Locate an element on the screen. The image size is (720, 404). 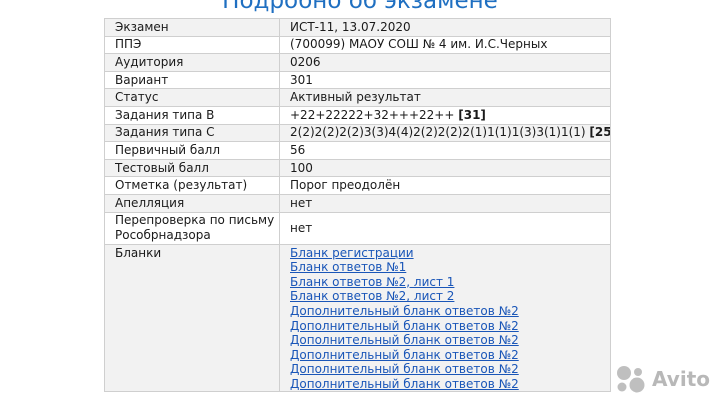
tasks-c-score: [25] is located at coordinates (599, 132).